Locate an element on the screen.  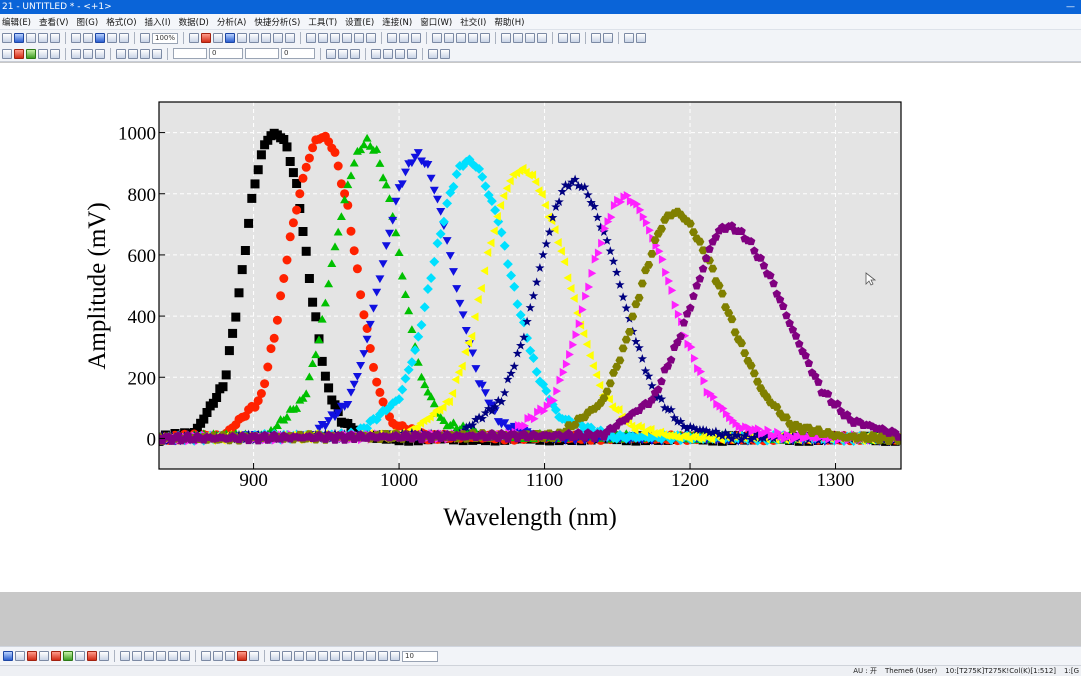
align-icon is located at coordinates (400, 53).